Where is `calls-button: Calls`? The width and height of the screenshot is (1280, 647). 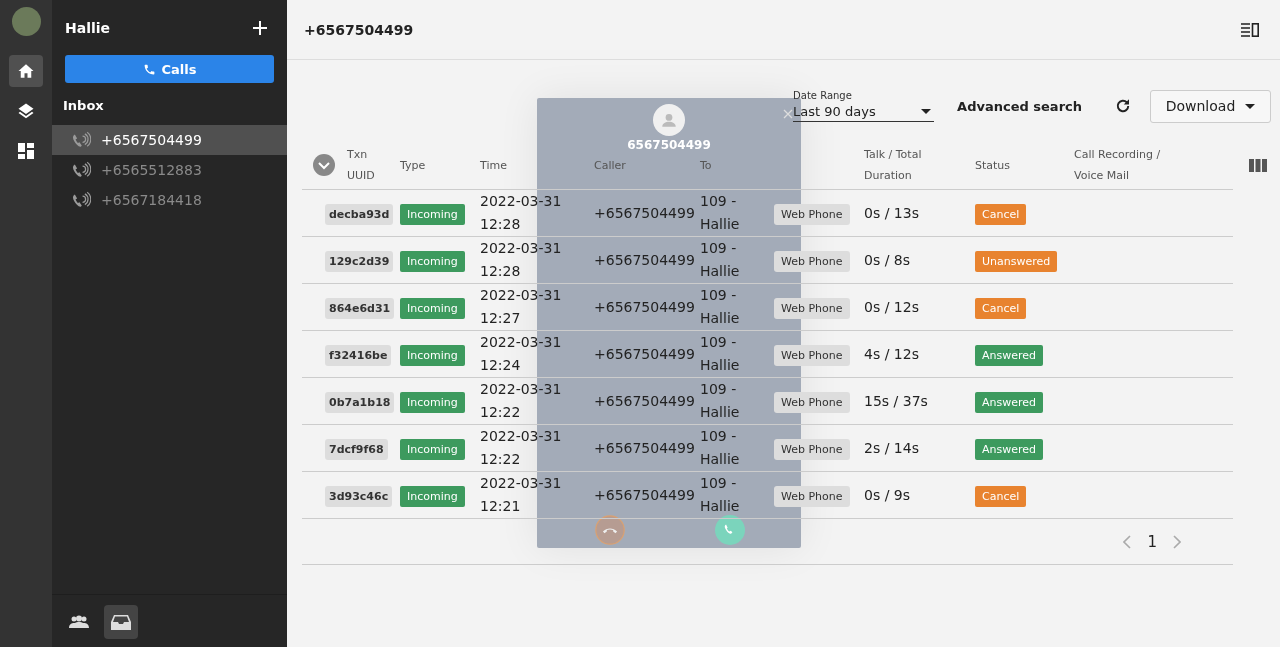 calls-button: Calls is located at coordinates (169, 69).